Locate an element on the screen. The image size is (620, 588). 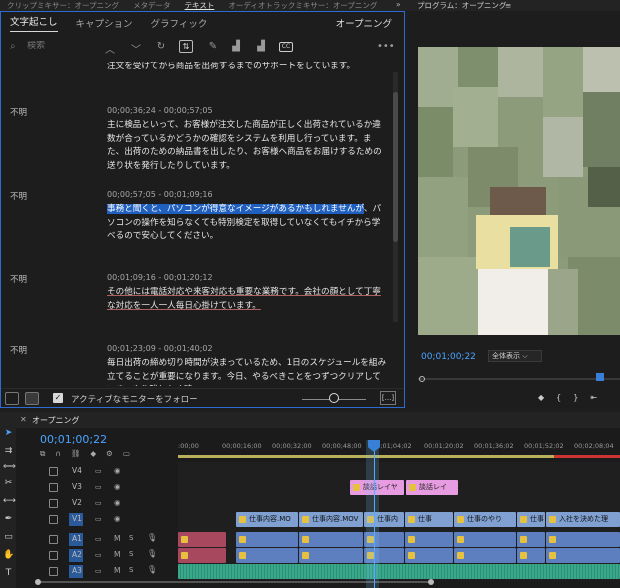
marker-icon: ◆ is located at coordinates (541, 397).